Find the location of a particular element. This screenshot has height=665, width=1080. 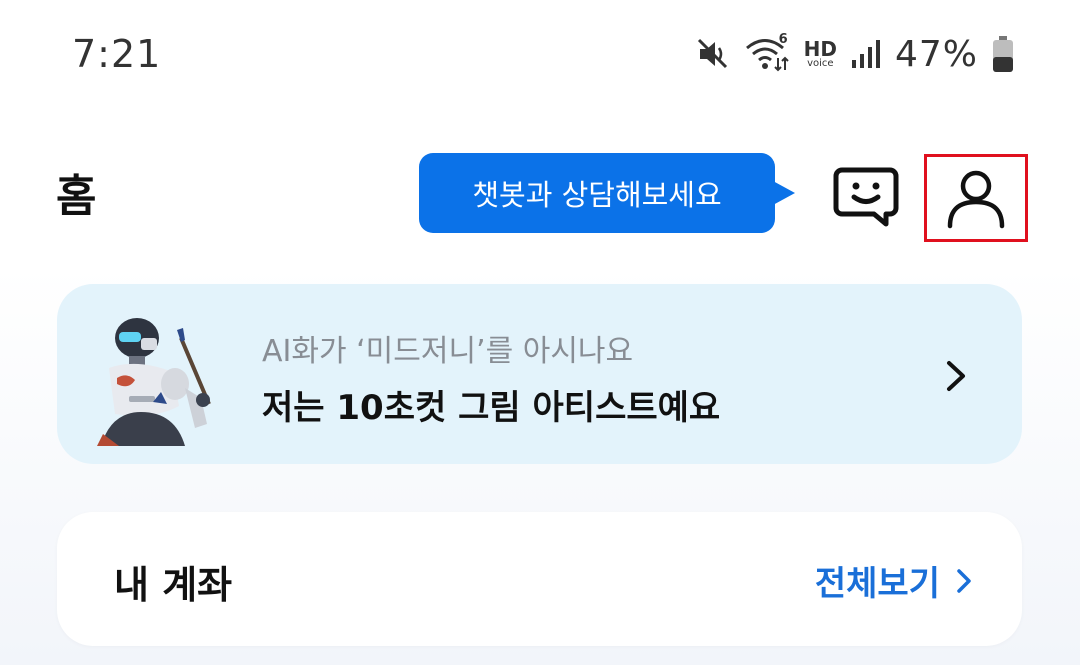

wifi-icon: 6 is located at coordinates (767, 52).